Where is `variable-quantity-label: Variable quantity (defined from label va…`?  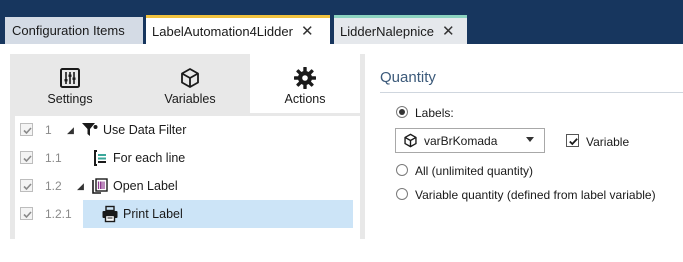 variable-quantity-label: Variable quantity (defined from label va… is located at coordinates (535, 195).